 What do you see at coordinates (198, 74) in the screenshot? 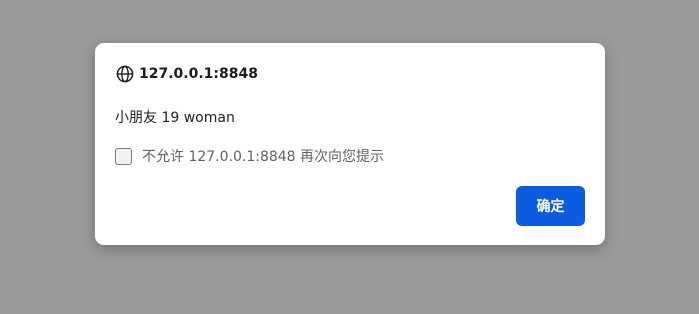
I see `dialog-origin: 127.0.0.1:8848` at bounding box center [198, 74].